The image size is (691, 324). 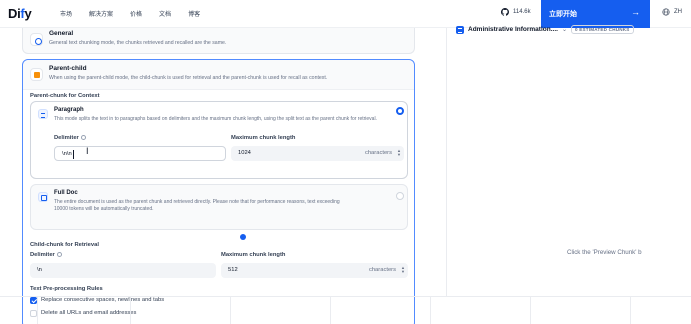 What do you see at coordinates (14, 13) in the screenshot?
I see `logo-text-start: Di` at bounding box center [14, 13].